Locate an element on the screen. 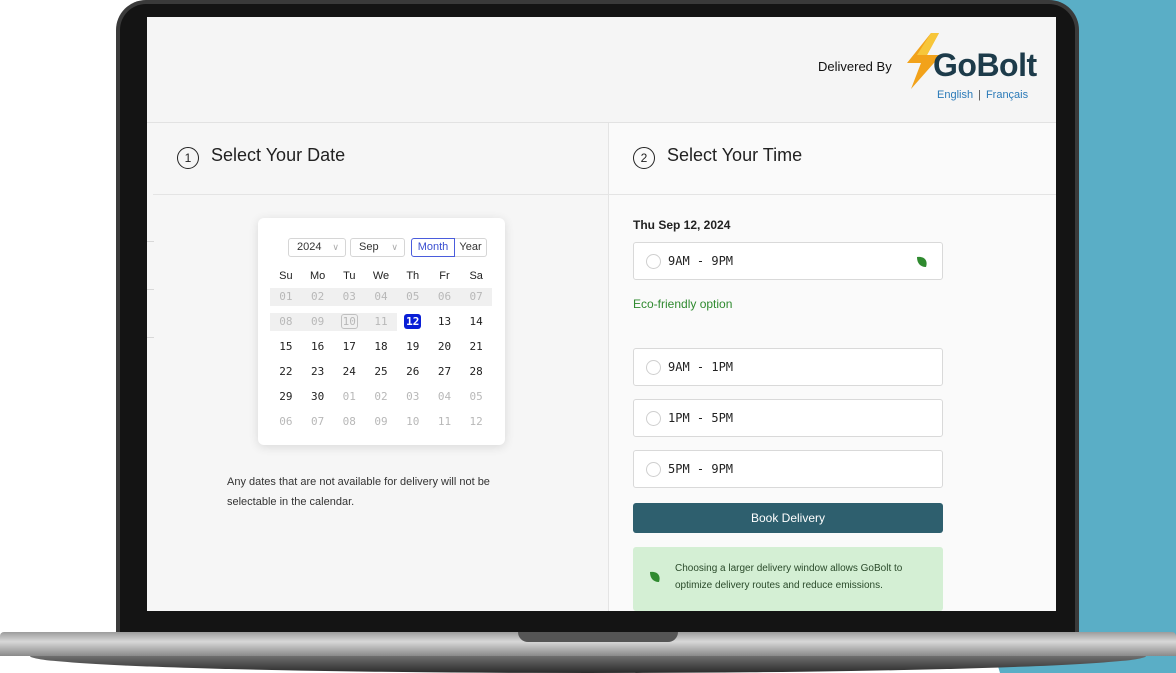 This screenshot has width=1176, height=673. time-slot: 9AM - 1PM is located at coordinates (788, 367).